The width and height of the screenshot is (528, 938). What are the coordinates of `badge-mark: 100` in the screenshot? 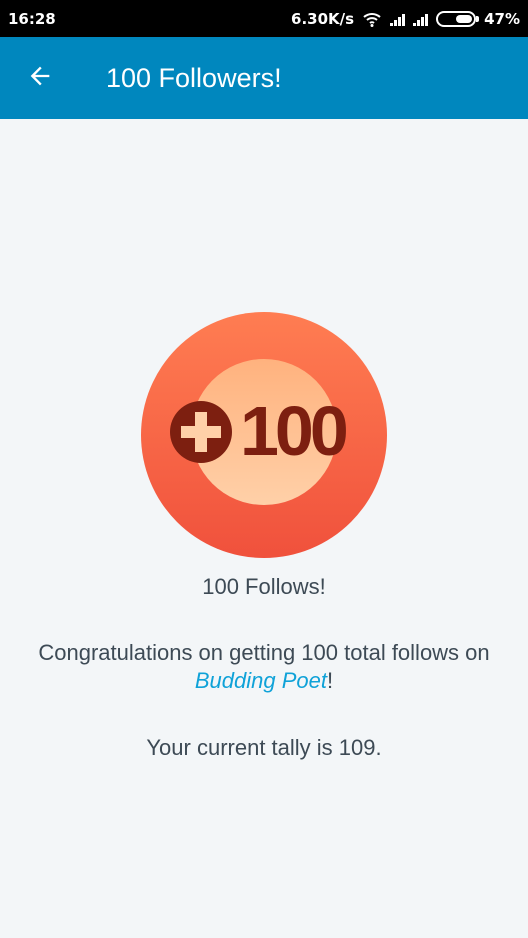 It's located at (265, 431).